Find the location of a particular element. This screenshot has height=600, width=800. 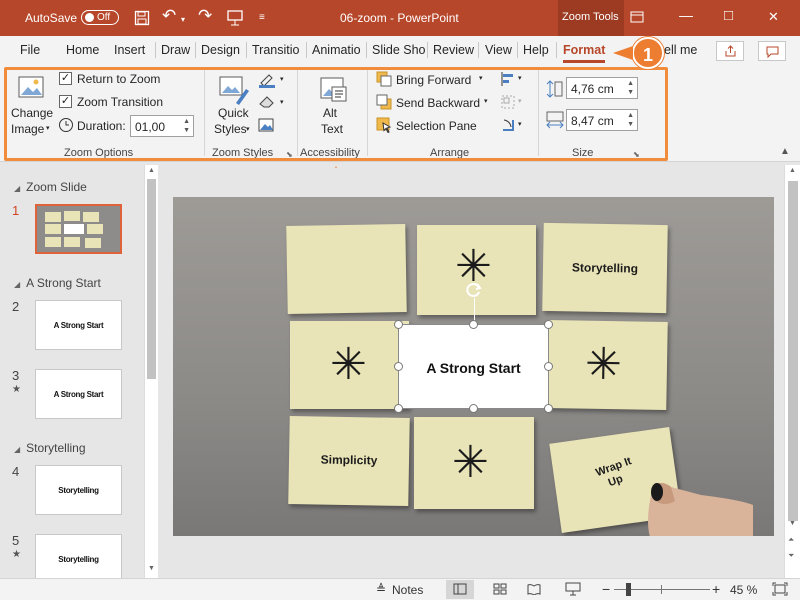

resize-handle-bottom-left is located at coordinates (398, 408).